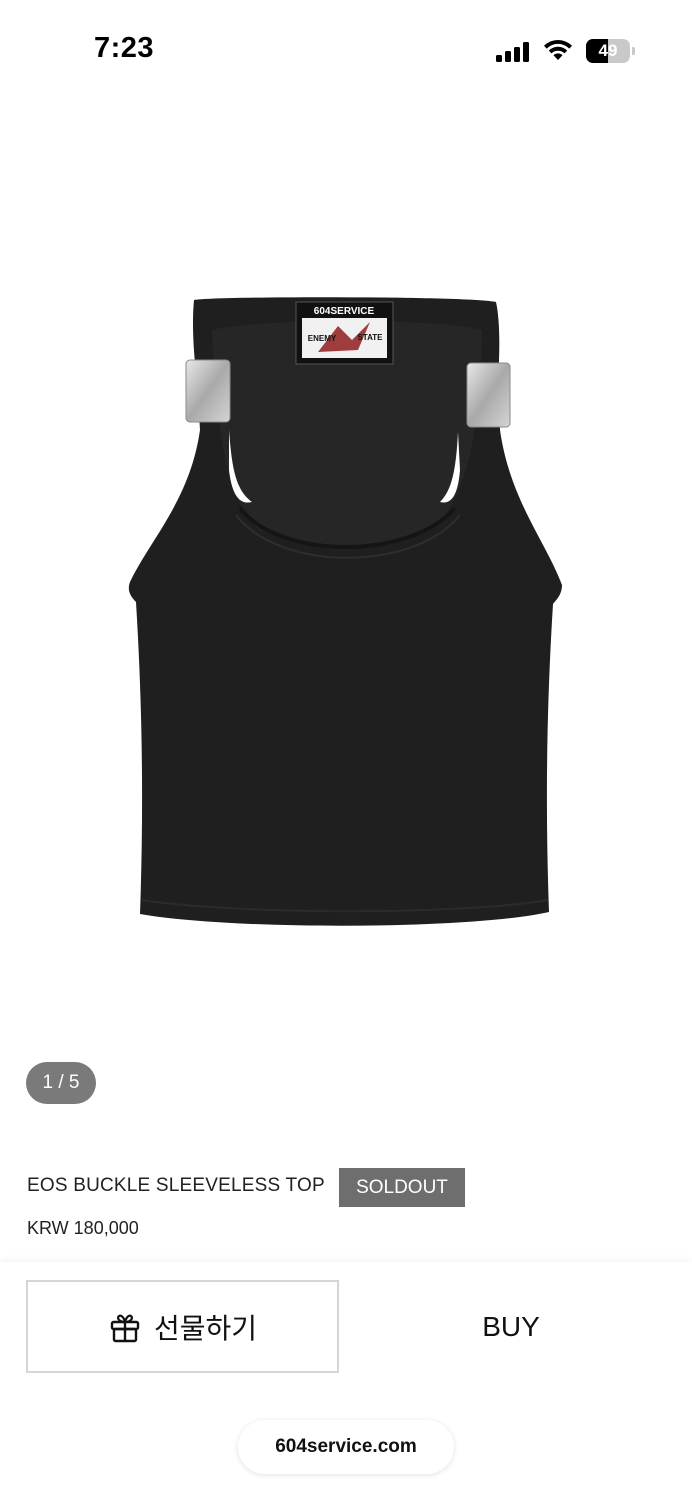  What do you see at coordinates (205, 1328) in the screenshot?
I see `gift-button-label: 선물하기` at bounding box center [205, 1328].